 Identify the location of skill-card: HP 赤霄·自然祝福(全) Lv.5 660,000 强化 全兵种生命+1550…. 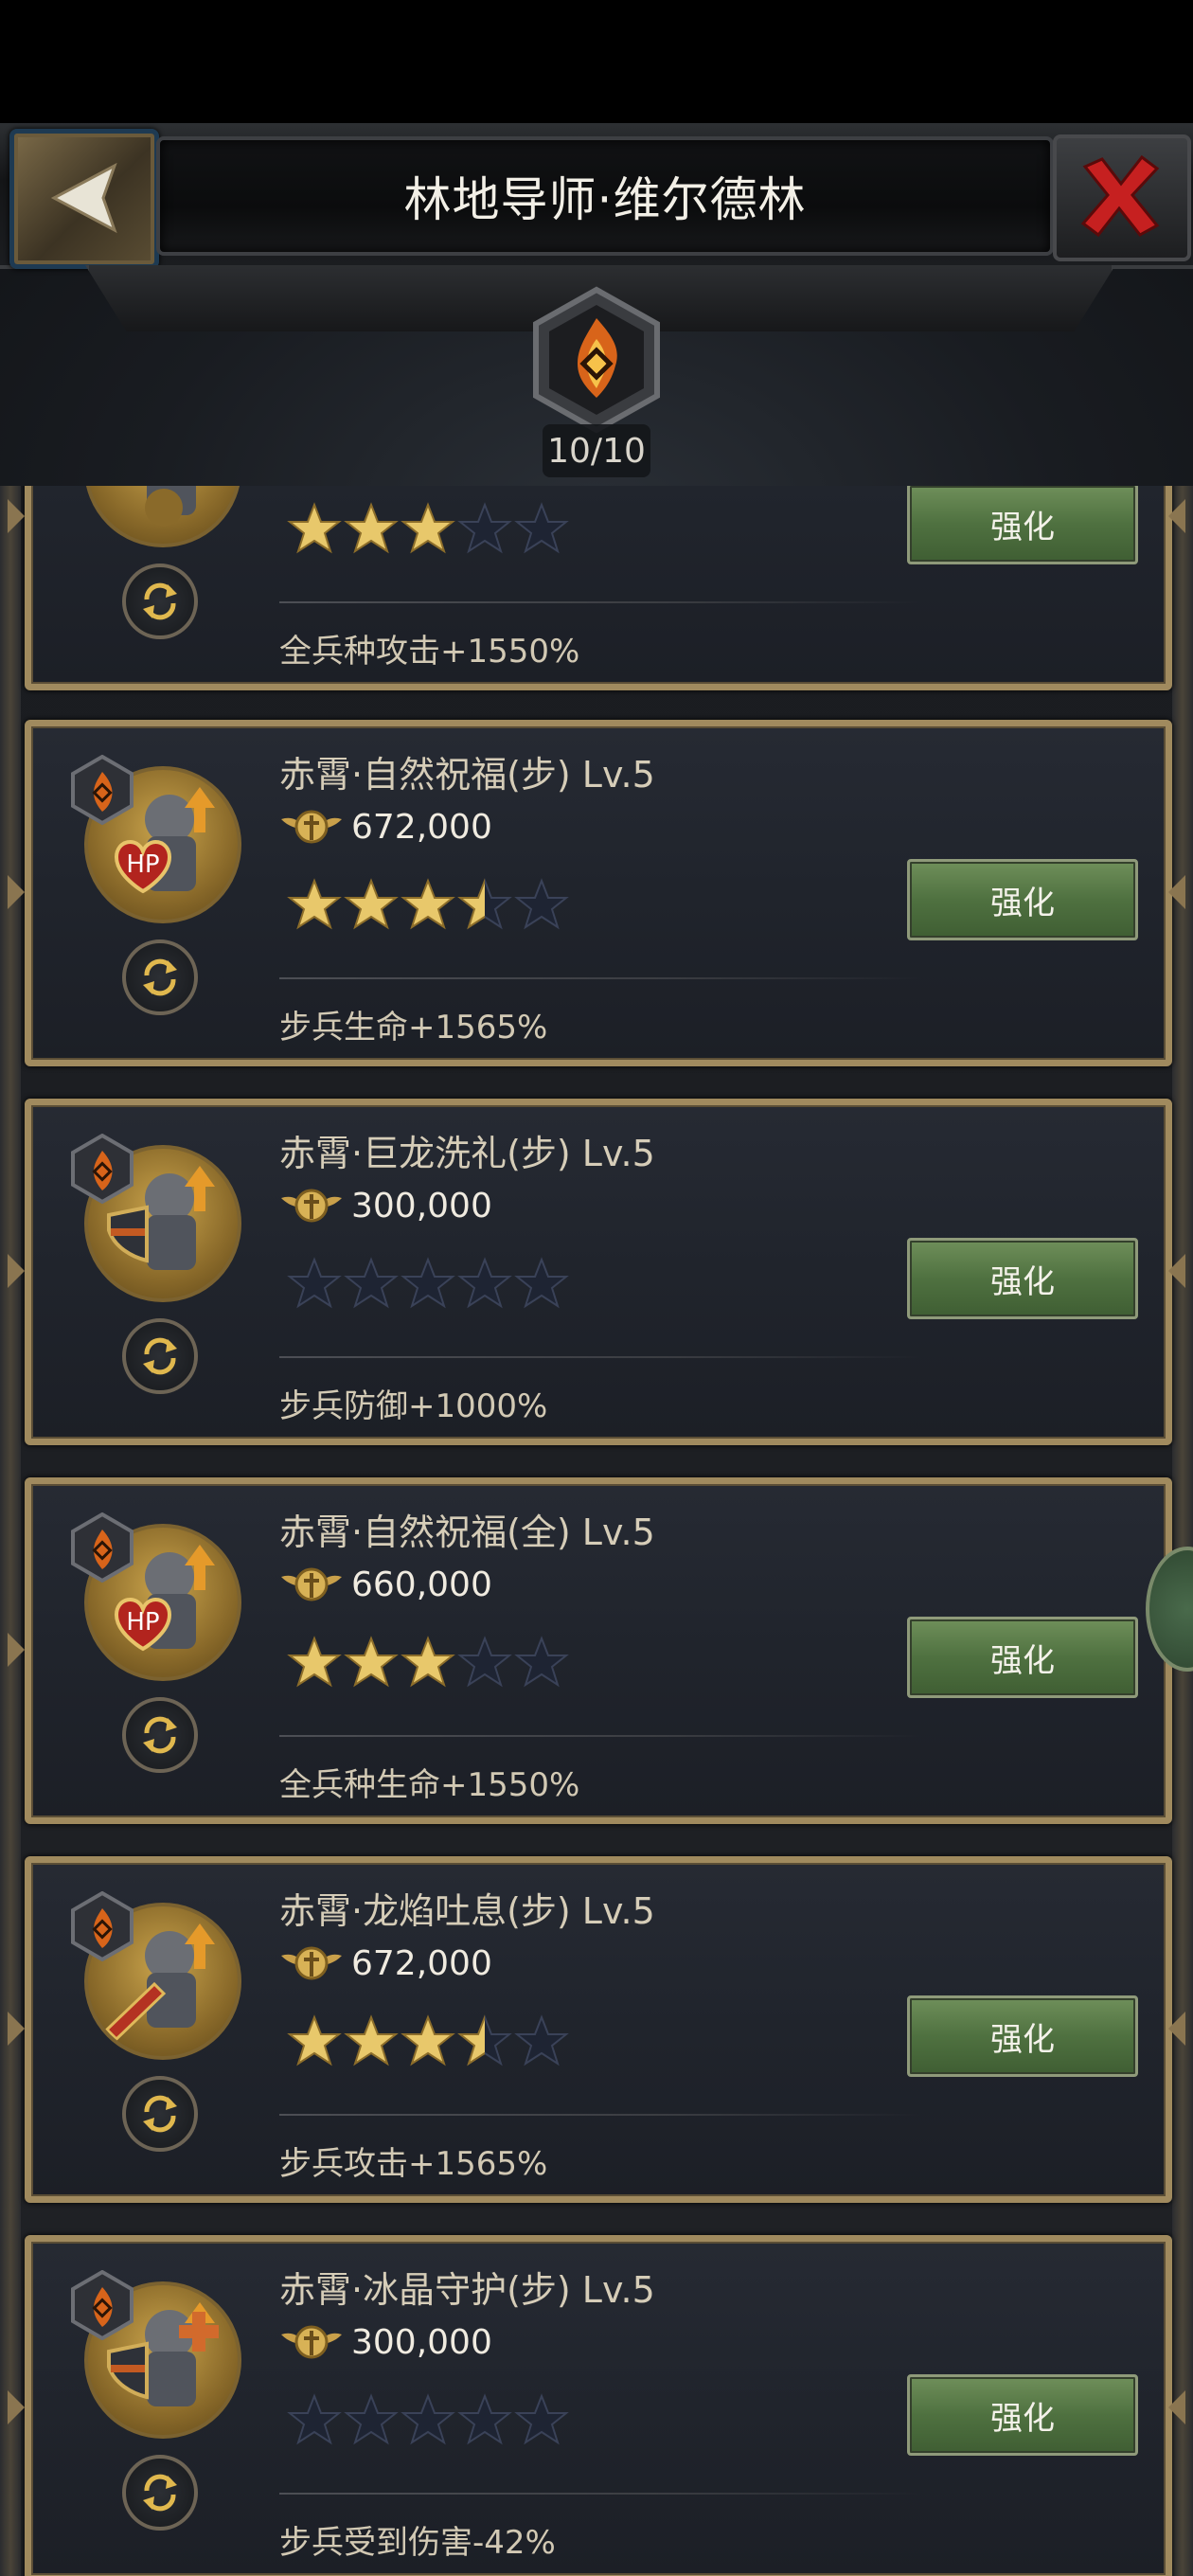
(598, 1650).